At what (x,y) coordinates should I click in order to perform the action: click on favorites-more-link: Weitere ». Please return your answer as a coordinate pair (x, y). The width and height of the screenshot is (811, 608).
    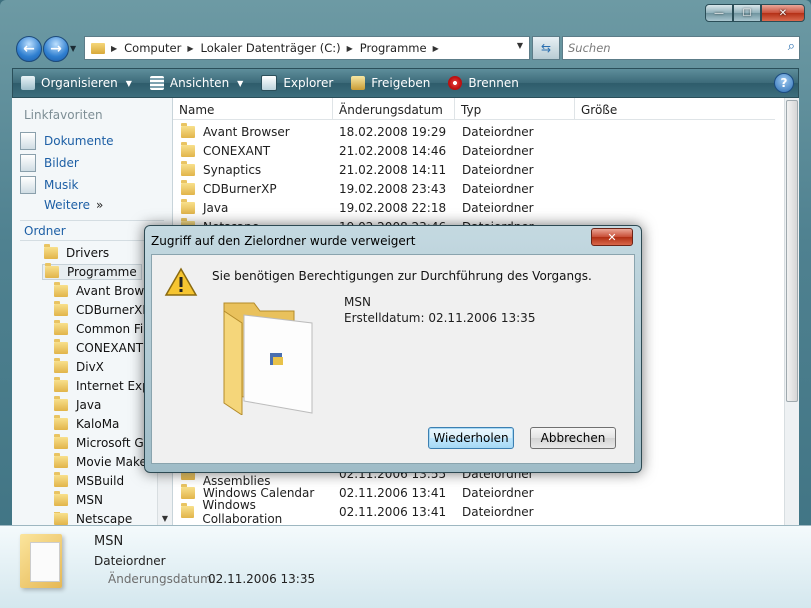
    Looking at the image, I should click on (73, 205).